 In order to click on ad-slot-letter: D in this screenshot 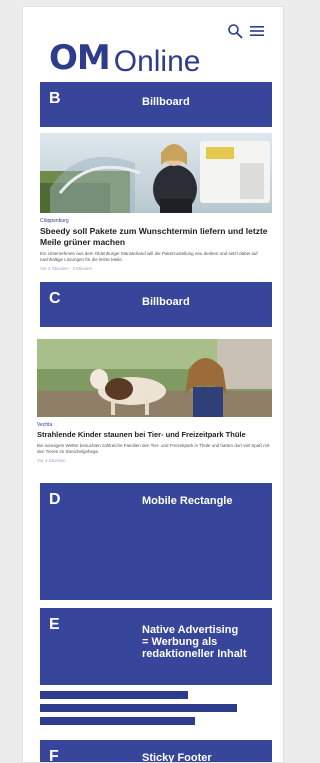, I will do `click(55, 499)`.